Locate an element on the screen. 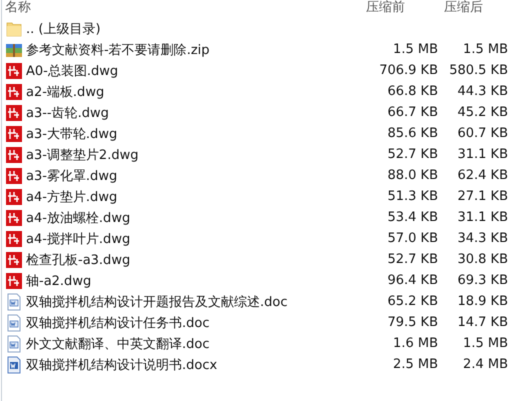 The width and height of the screenshot is (512, 401). original-size: 2.5 MB is located at coordinates (415, 364).